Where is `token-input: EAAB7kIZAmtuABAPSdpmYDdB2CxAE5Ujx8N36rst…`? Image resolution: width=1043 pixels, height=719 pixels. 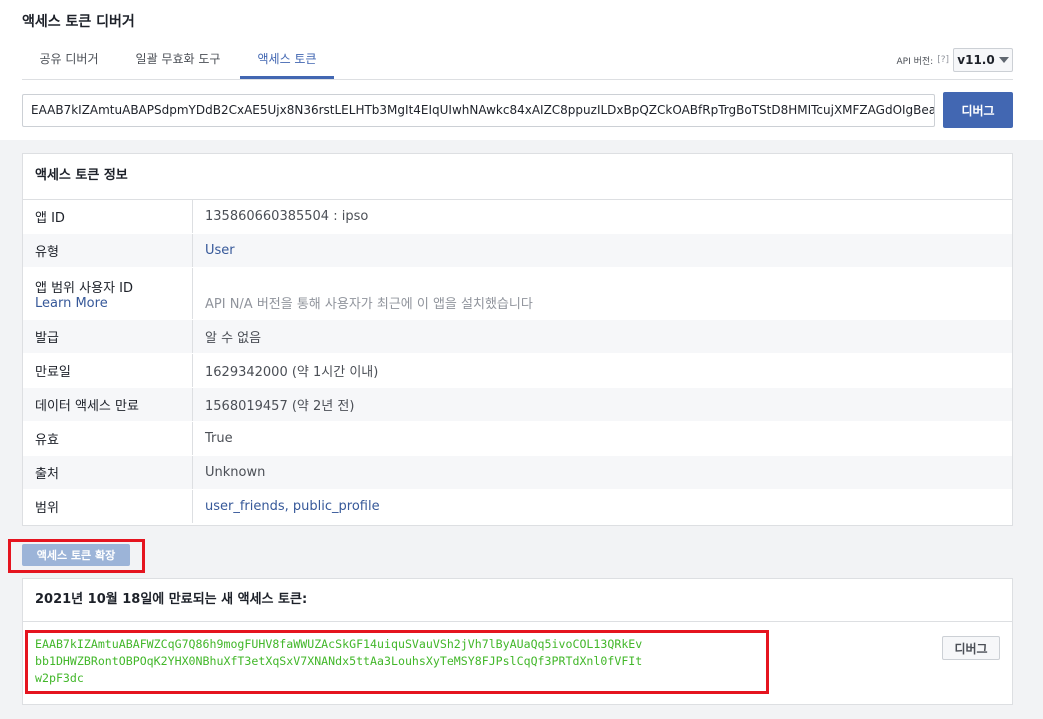 token-input: EAAB7kIZAmtuABAPSdpmYDdB2CxAE5Ujx8N36rst… is located at coordinates (478, 110).